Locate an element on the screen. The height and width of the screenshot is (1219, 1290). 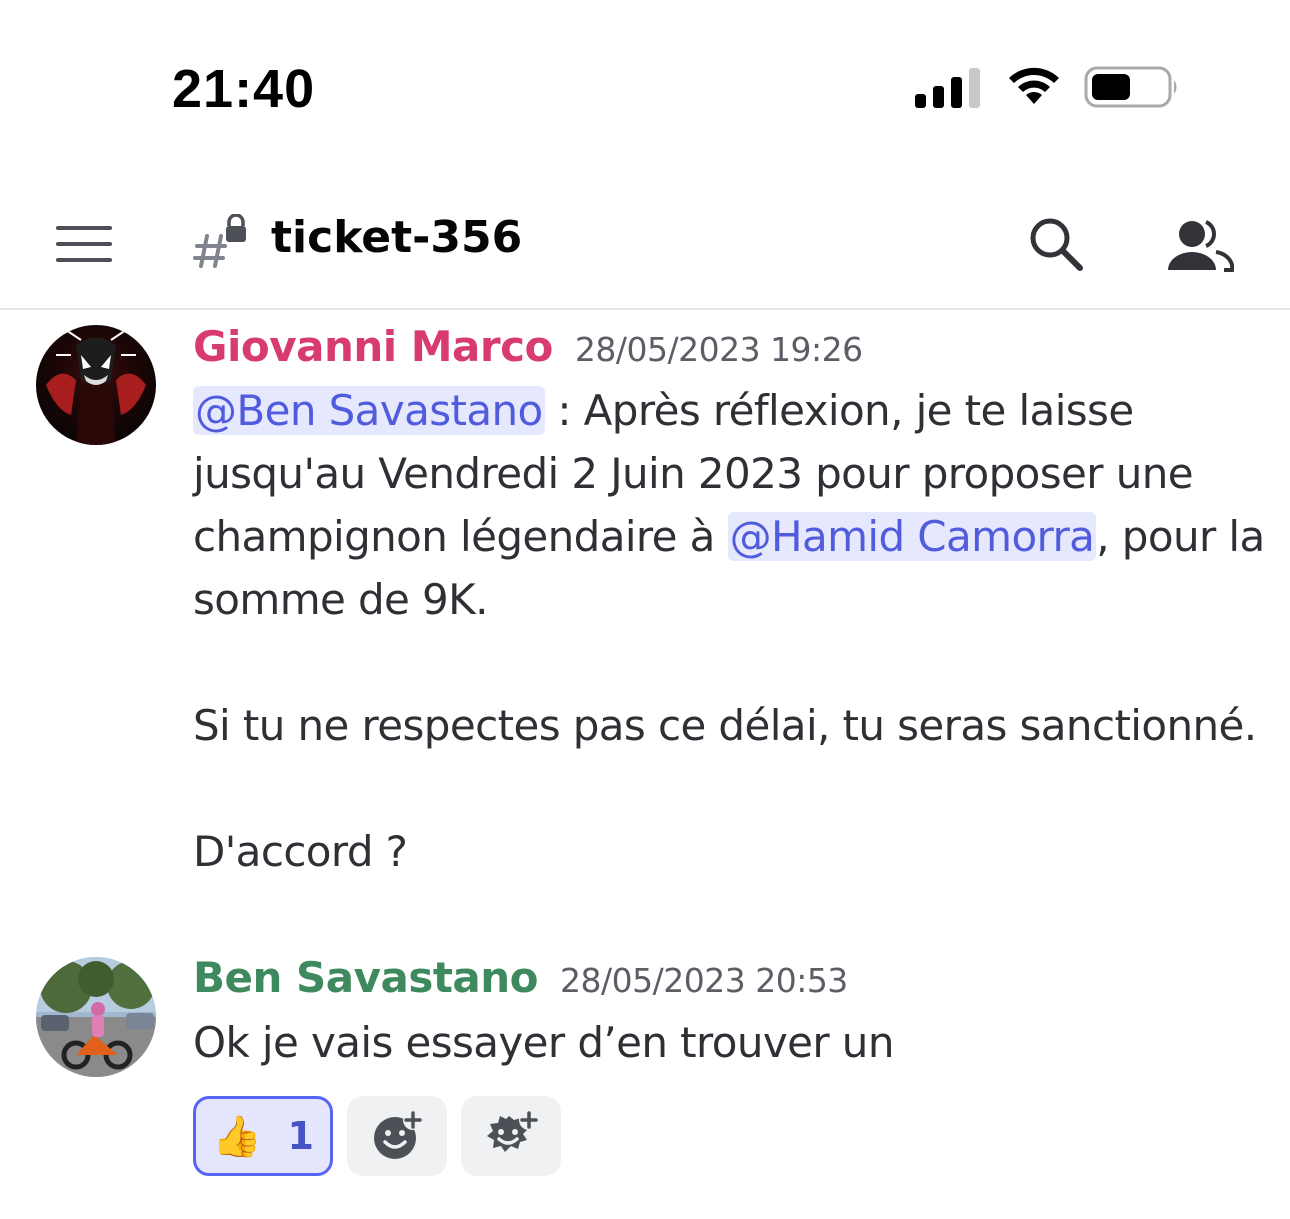
status-bar: 21:40 is located at coordinates (645, 85).